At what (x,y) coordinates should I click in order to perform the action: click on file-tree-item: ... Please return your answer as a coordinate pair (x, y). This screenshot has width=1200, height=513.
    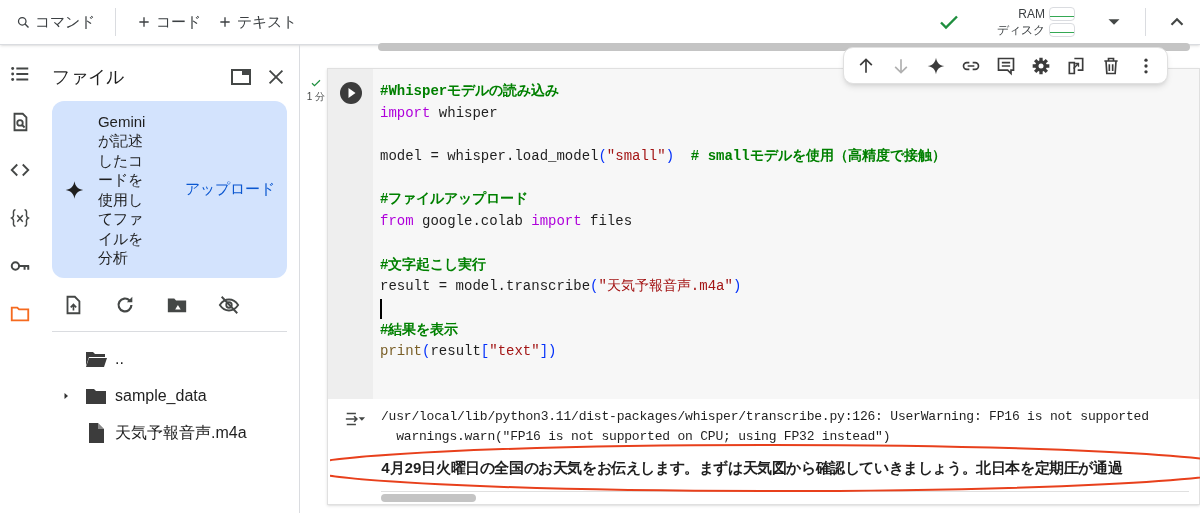
    Looking at the image, I should click on (119, 358).